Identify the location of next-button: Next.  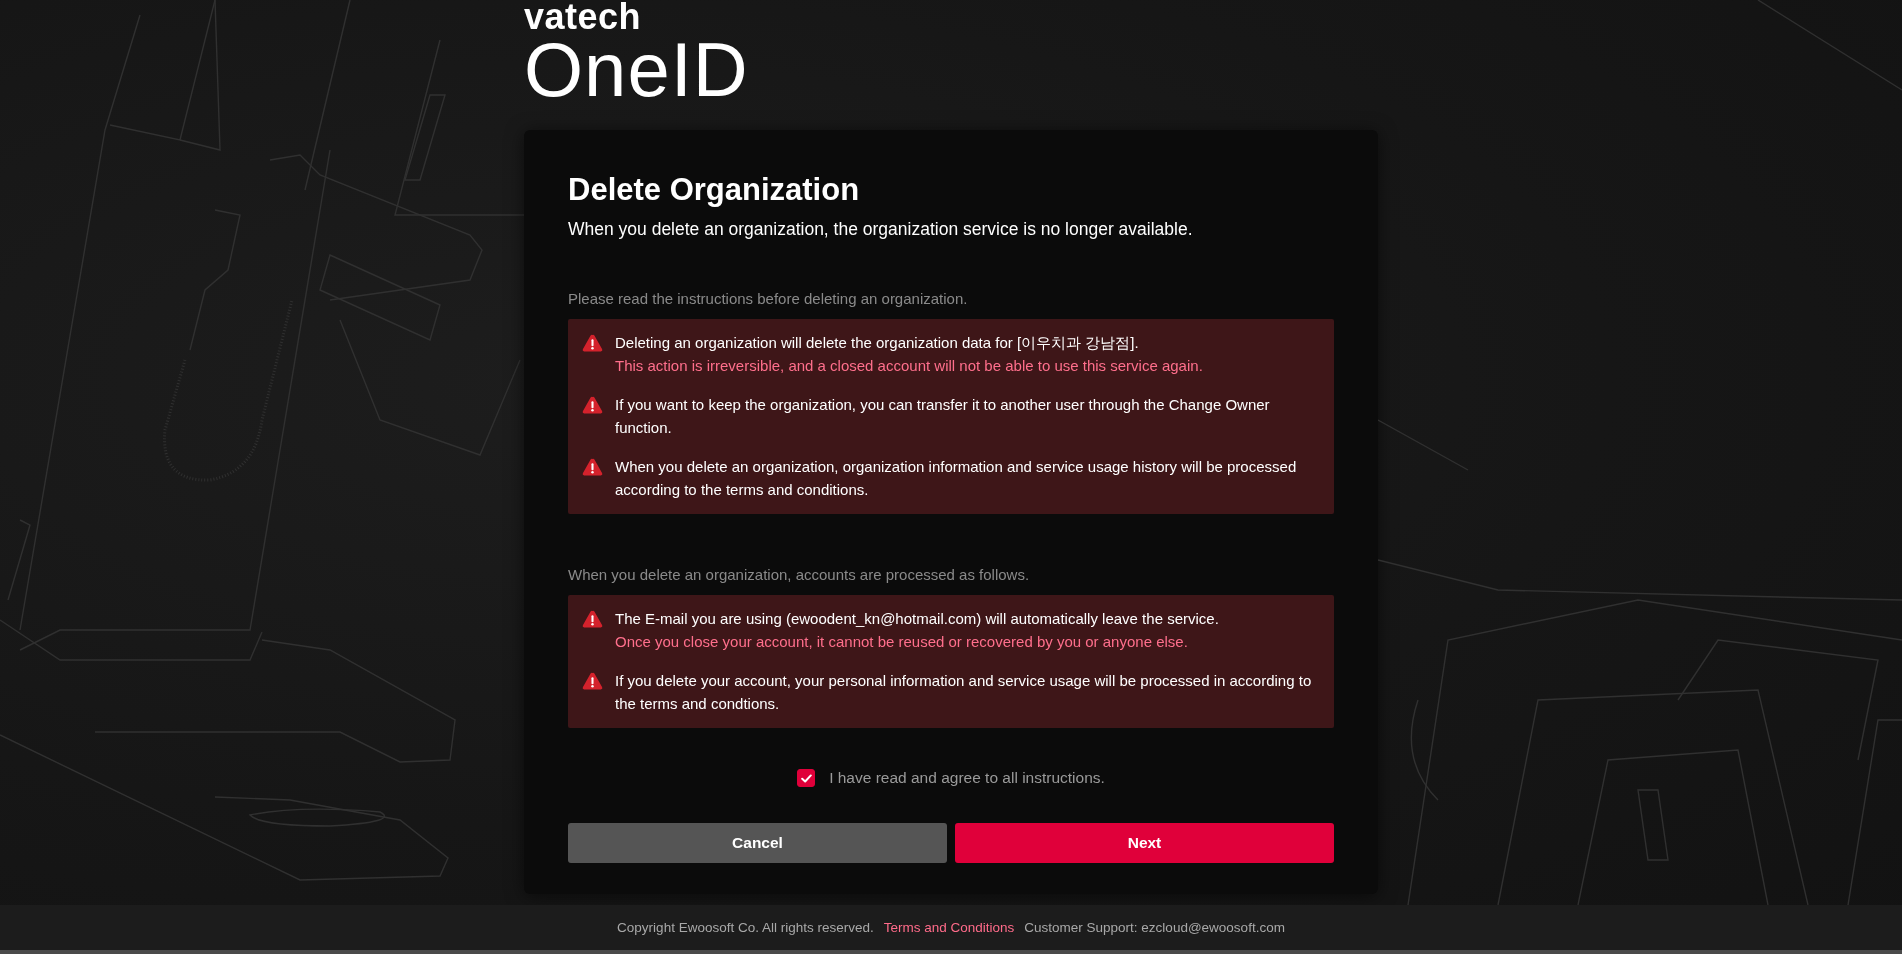
(1144, 843).